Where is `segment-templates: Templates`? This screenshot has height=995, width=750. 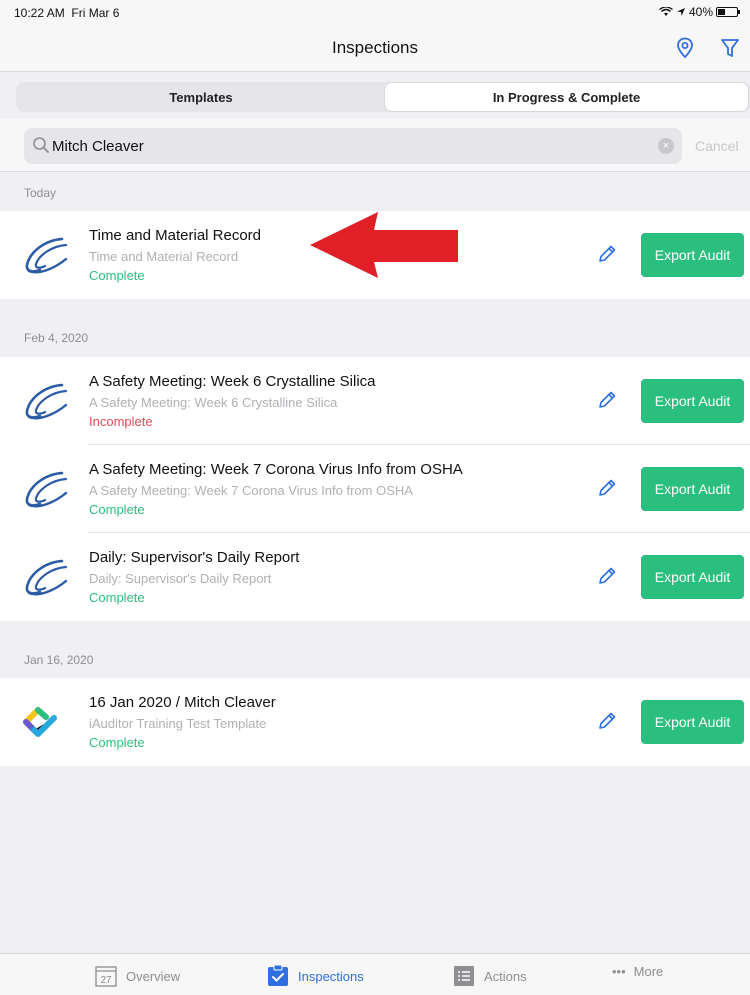 segment-templates: Templates is located at coordinates (201, 97).